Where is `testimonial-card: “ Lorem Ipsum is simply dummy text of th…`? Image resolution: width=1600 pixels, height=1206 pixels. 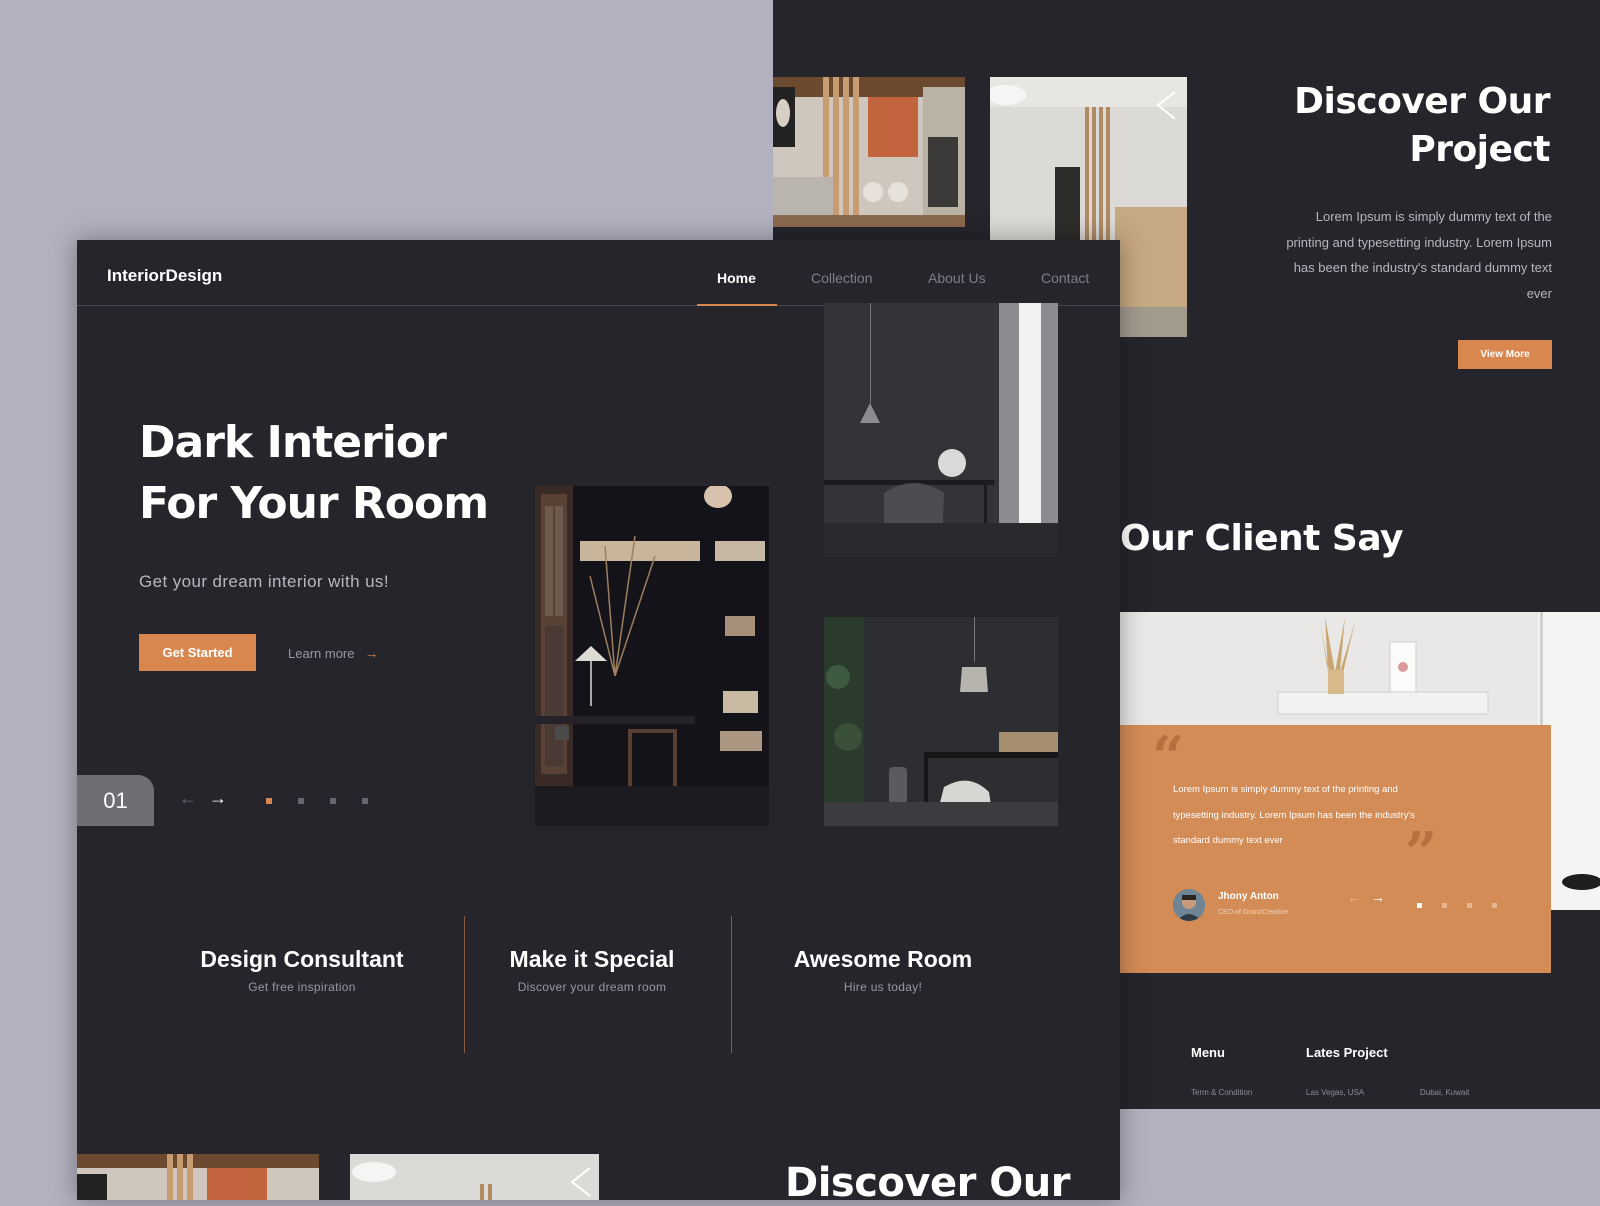
testimonial-card: “ Lorem Ipsum is simply dummy text of th… is located at coordinates (1335, 849).